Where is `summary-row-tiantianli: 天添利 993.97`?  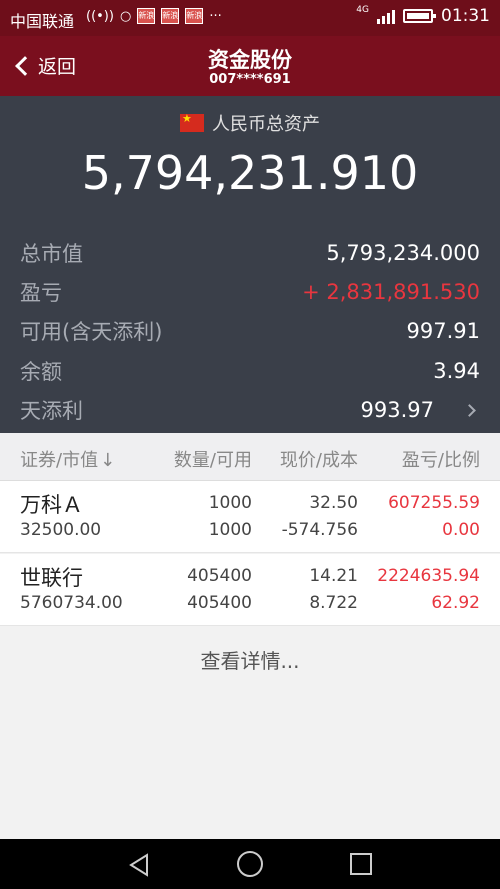
summary-row-tiantianli: 天添利 993.97 is located at coordinates (250, 410).